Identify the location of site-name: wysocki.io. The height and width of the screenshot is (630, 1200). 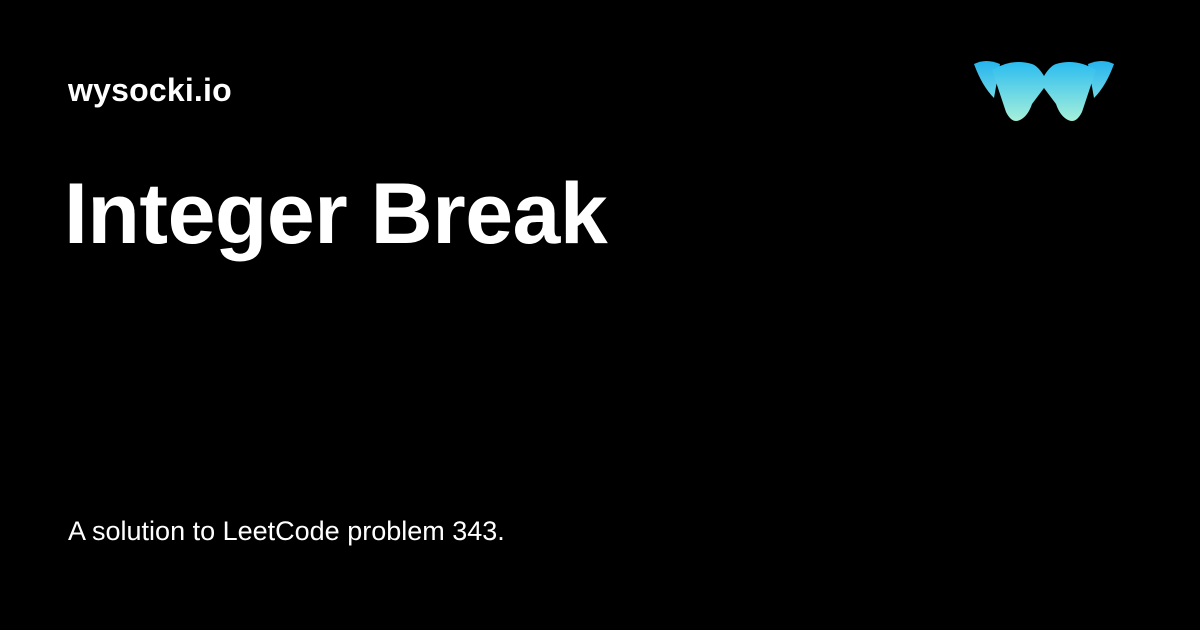
(150, 90).